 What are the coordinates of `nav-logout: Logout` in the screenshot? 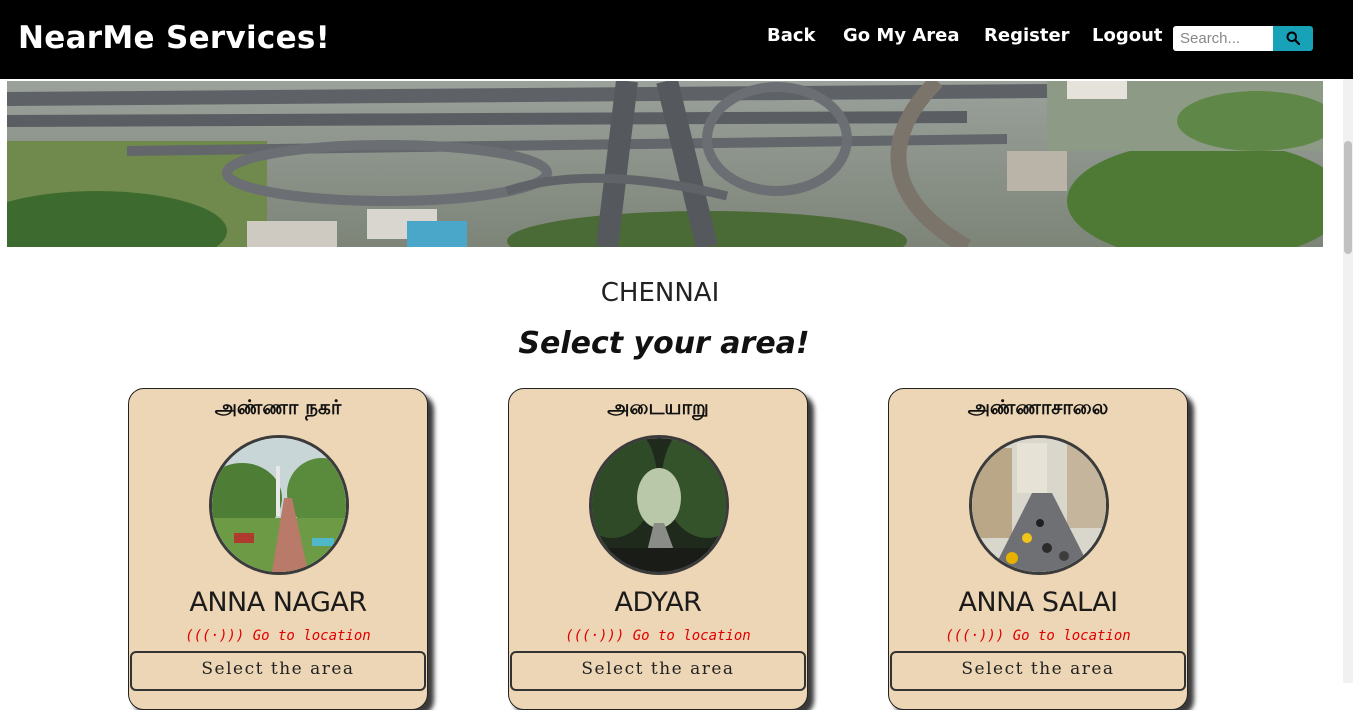 It's located at (1127, 35).